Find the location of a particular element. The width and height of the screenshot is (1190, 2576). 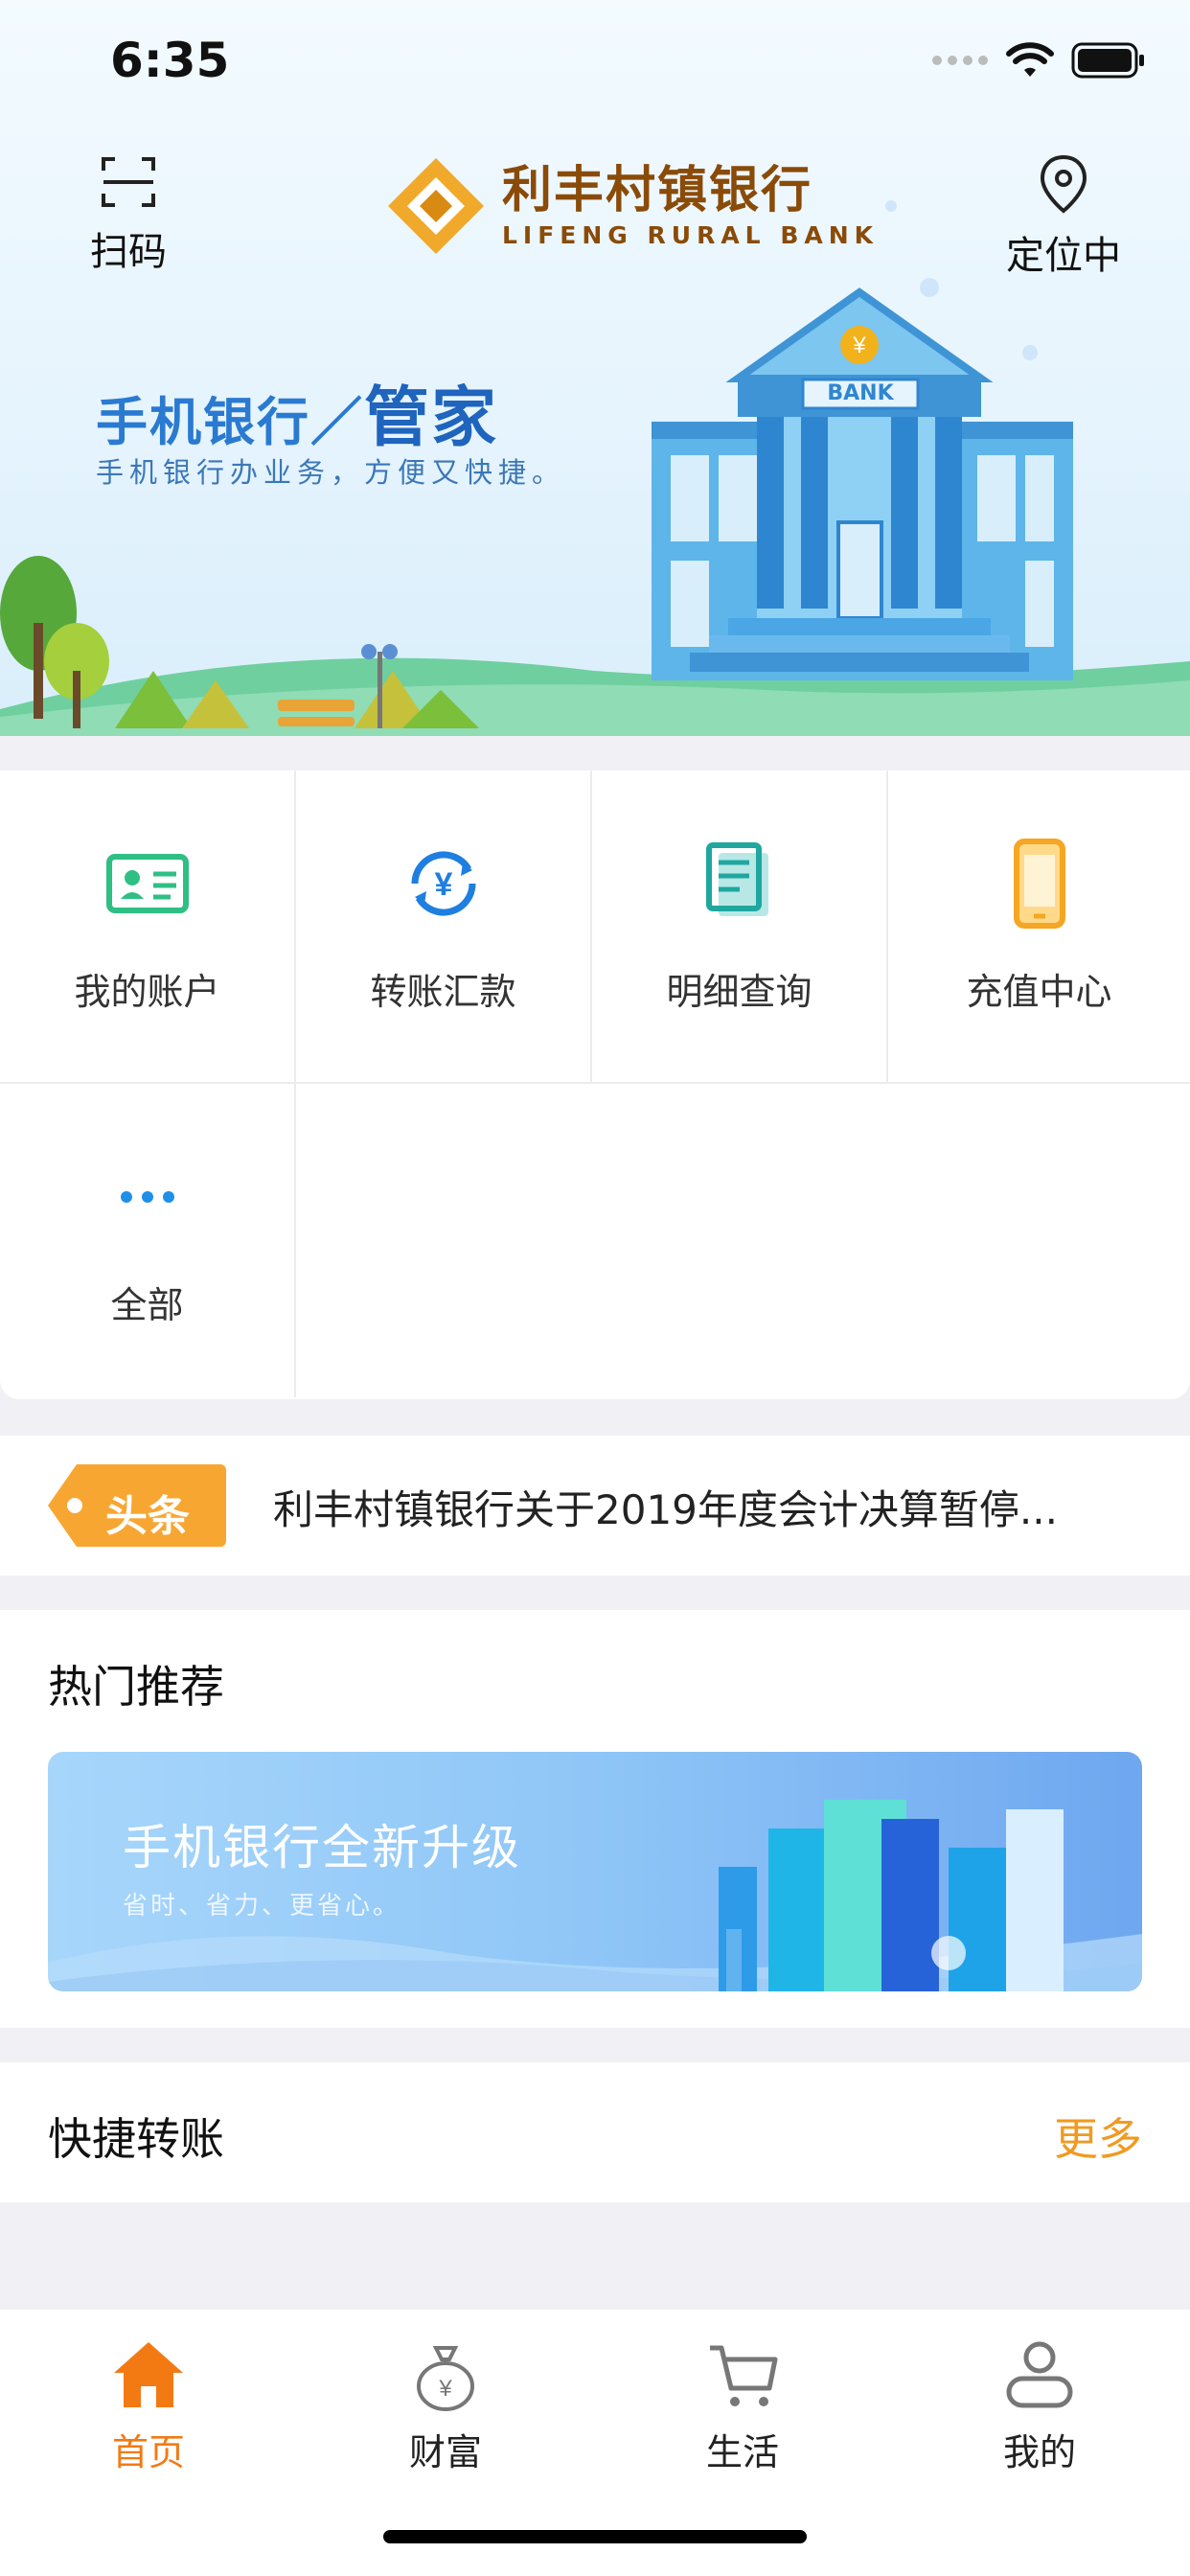

home-indicator is located at coordinates (595, 2536).